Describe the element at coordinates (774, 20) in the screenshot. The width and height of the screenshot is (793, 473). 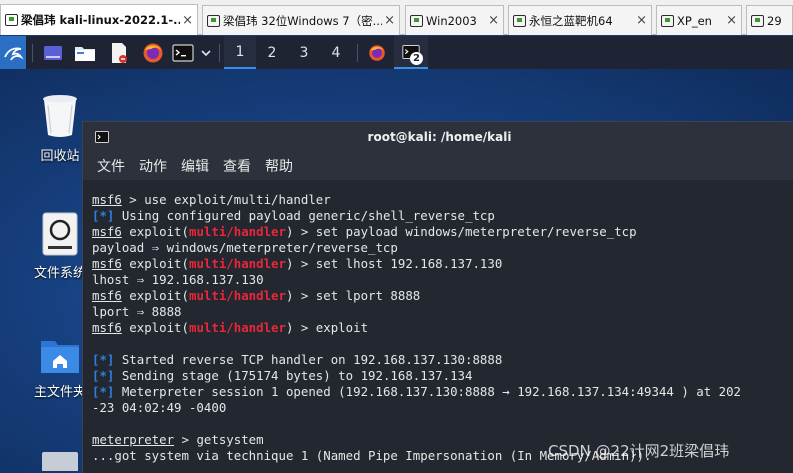
I see `vm-tab-label: 29` at that location.